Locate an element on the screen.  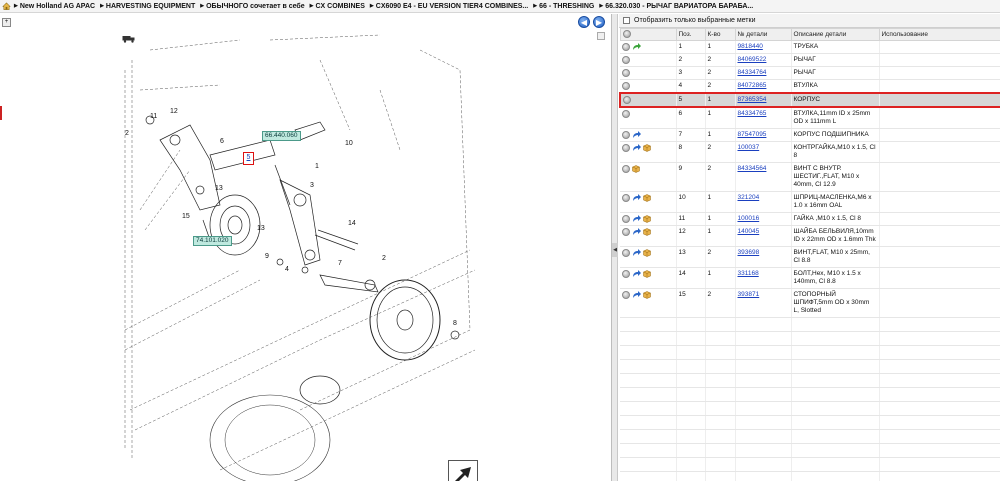
callout-7: 7 is located at coordinates (340, 263).